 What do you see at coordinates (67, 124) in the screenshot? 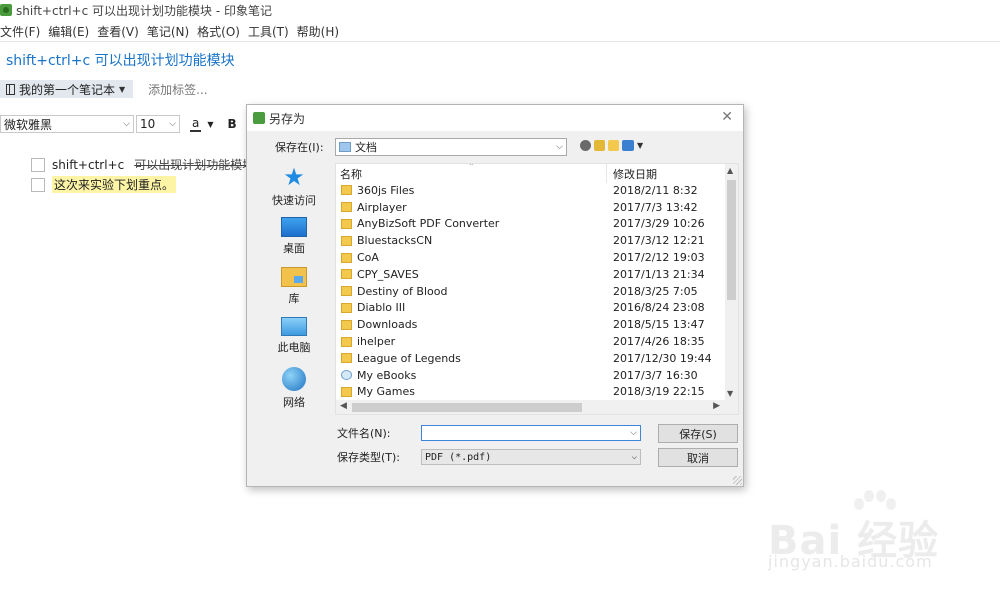
I see `font-family-select: 微软雅黑 ⌵` at bounding box center [67, 124].